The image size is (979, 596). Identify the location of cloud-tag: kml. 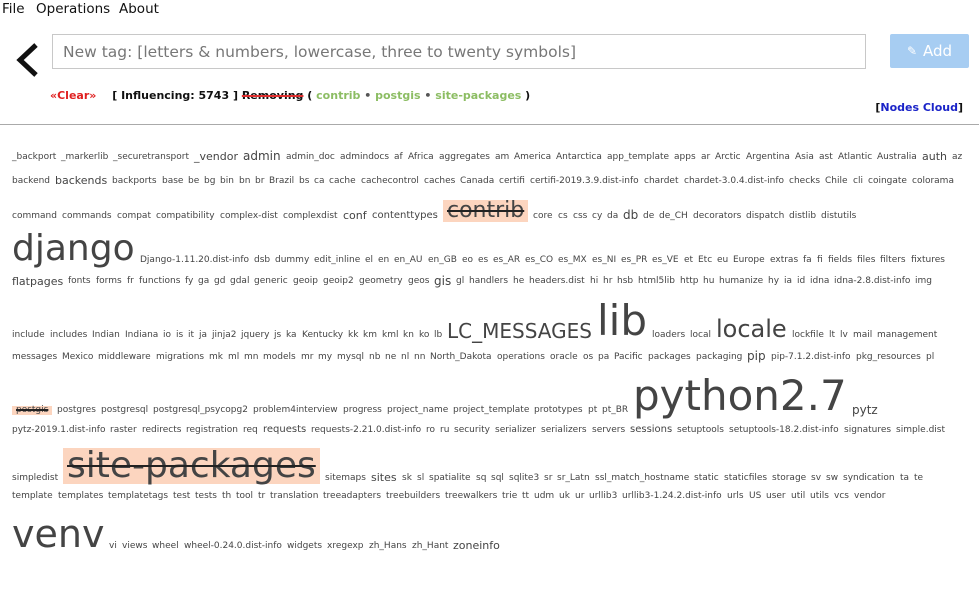
(390, 335).